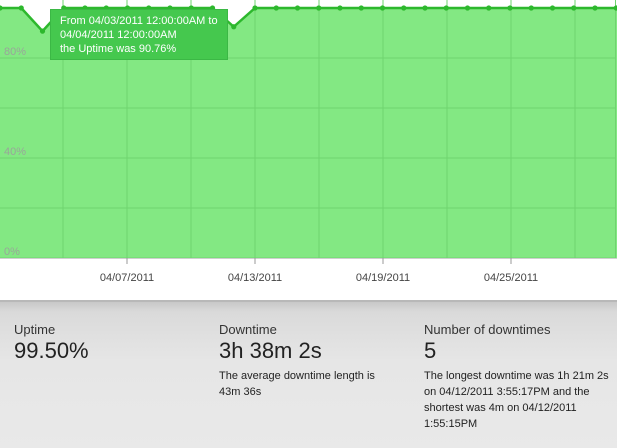 Image resolution: width=617 pixels, height=448 pixels. I want to click on x-tick-label: 04/19/2011, so click(383, 278).